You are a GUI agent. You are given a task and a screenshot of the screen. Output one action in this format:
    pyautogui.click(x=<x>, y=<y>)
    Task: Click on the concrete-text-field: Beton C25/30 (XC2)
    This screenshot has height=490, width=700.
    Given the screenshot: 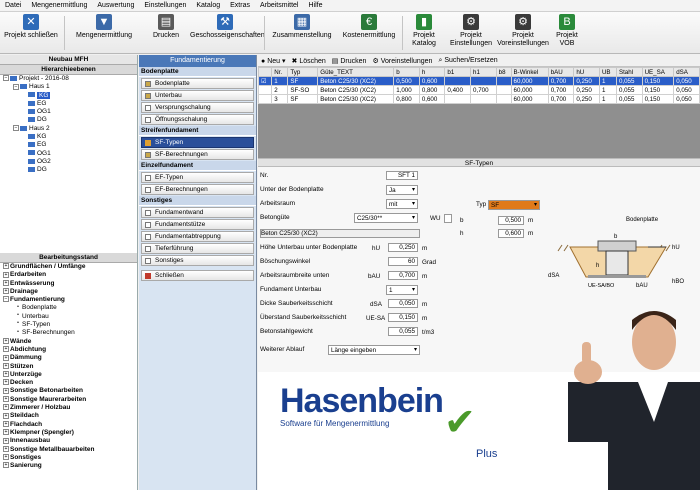 What is the action you would take?
    pyautogui.click(x=340, y=233)
    